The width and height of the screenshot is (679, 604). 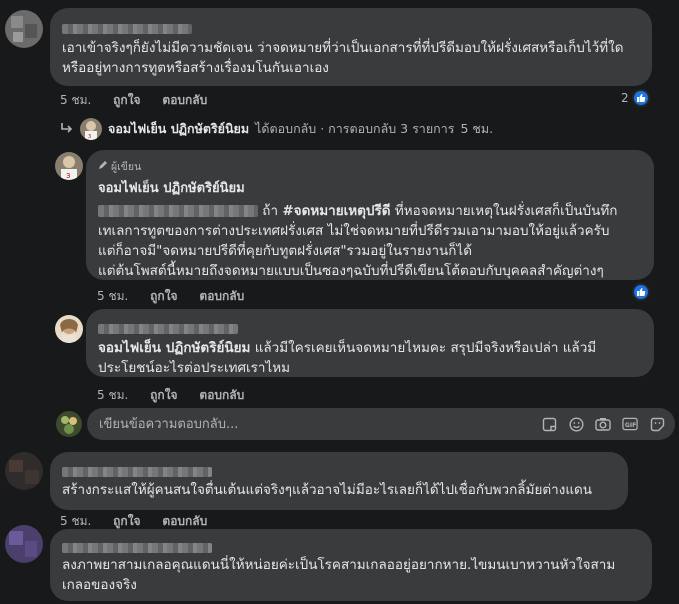 I want to click on author-badge-label: ผู้เขียน, so click(x=126, y=167).